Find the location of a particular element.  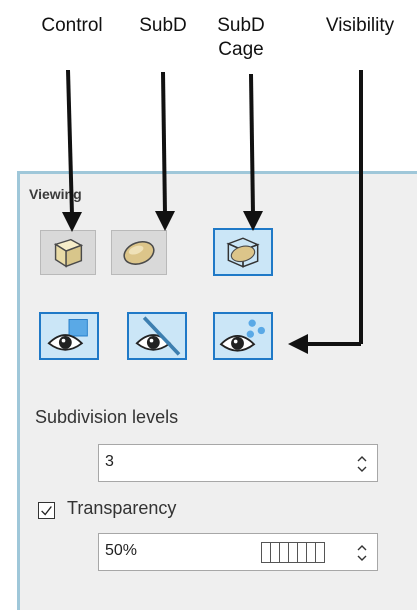

eye-points-icon is located at coordinates (242, 335).